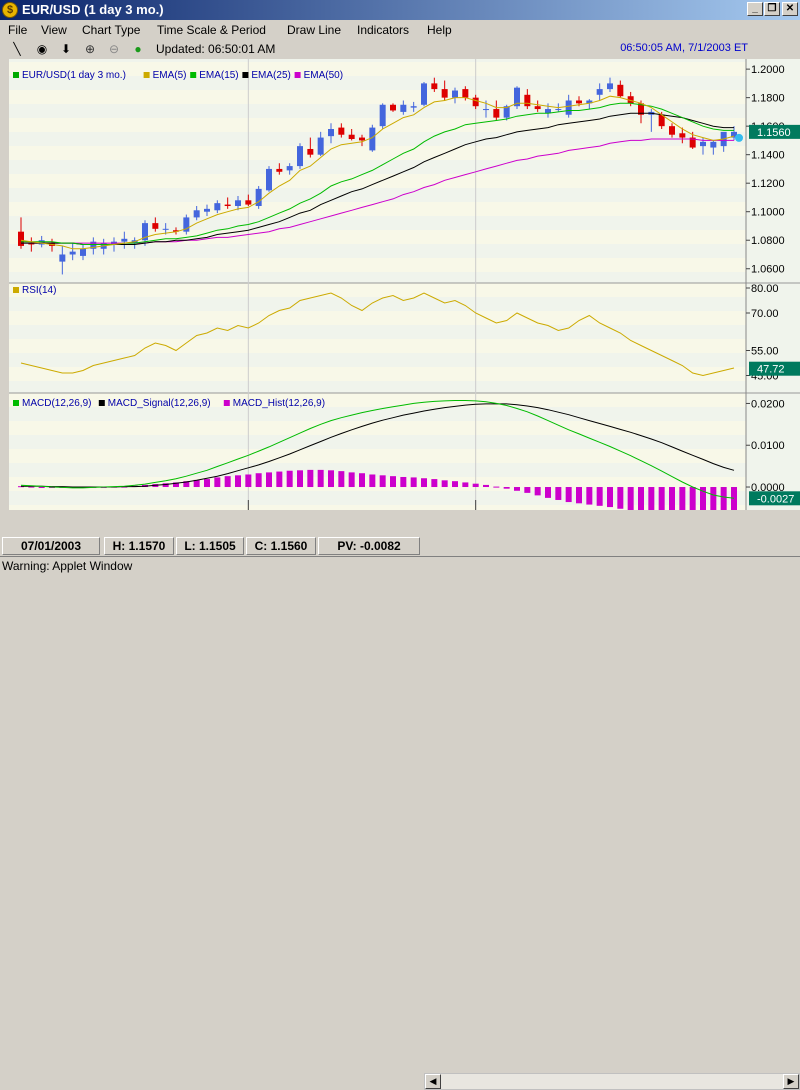  I want to click on legend-label: MACD_Signal(12,26,9), so click(159, 403).